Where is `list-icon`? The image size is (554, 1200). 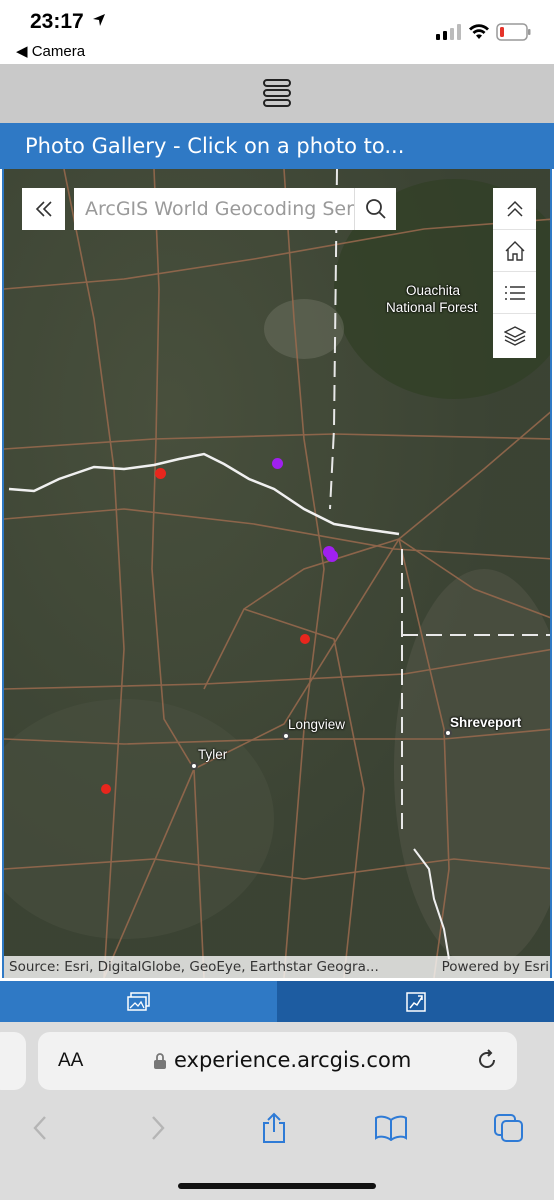 list-icon is located at coordinates (514, 292).